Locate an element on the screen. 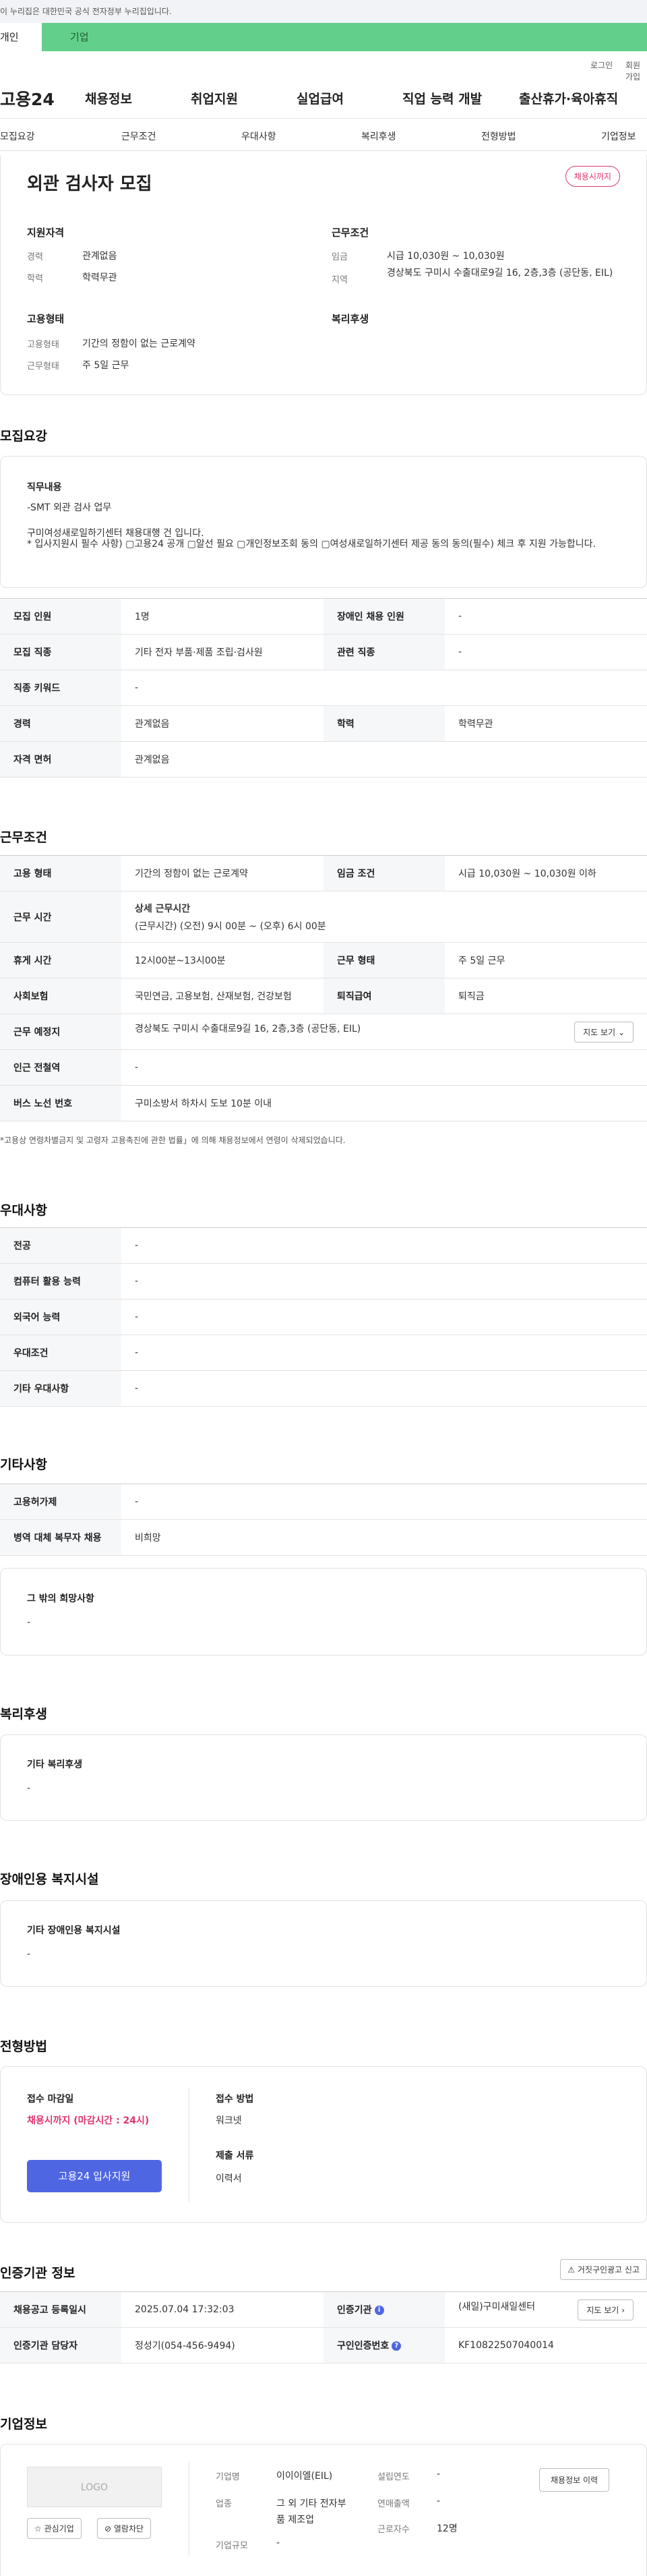  gnb-menu-parental-leave: 출산휴가·육아휴직 is located at coordinates (568, 98).